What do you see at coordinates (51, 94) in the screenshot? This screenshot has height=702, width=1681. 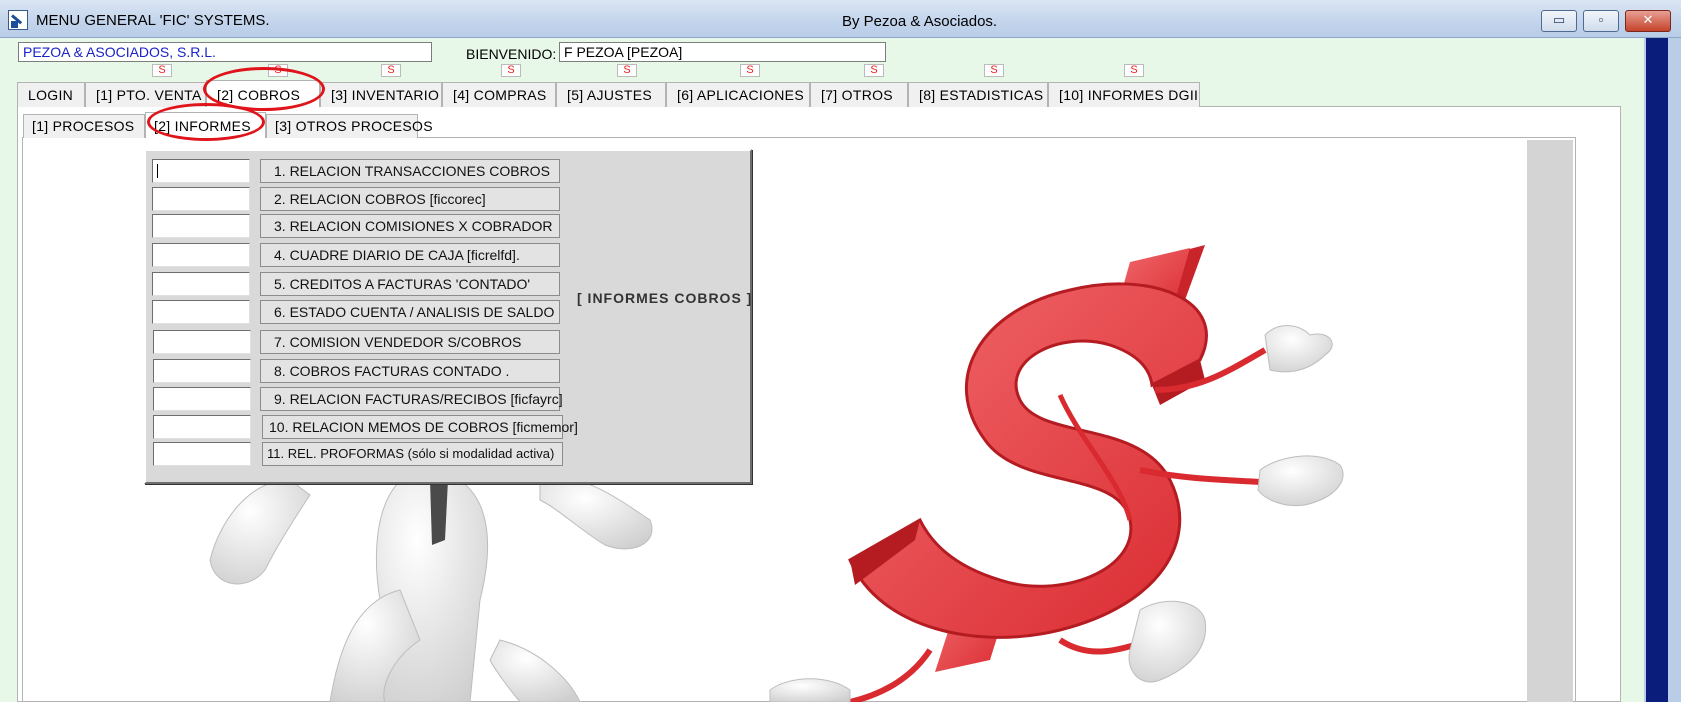 I see `tab-login: LOGIN` at bounding box center [51, 94].